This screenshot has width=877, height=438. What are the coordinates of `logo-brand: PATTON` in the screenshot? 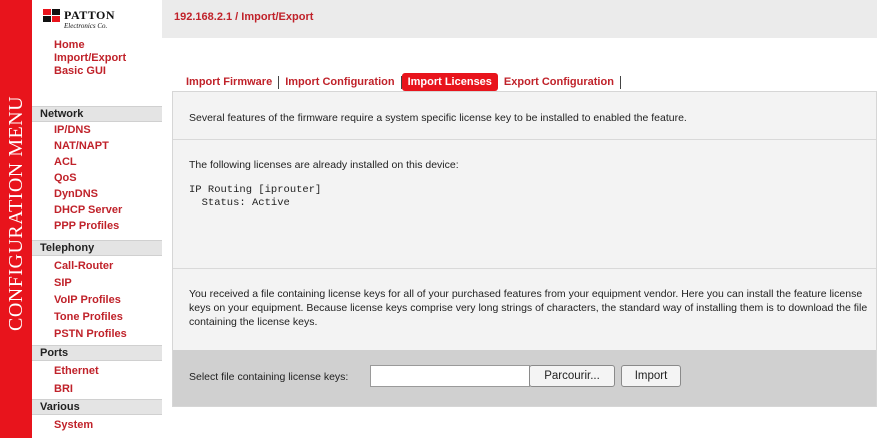 It's located at (90, 15).